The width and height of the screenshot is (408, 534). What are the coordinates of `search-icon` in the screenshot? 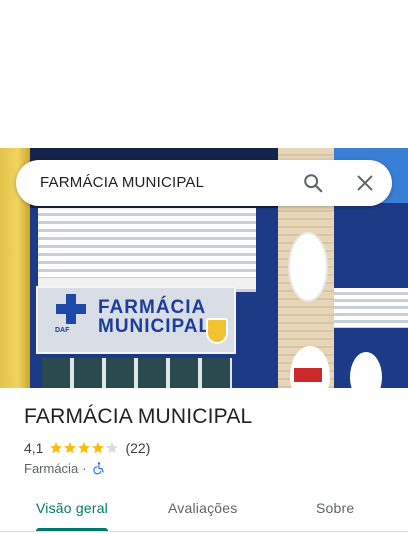 It's located at (313, 183).